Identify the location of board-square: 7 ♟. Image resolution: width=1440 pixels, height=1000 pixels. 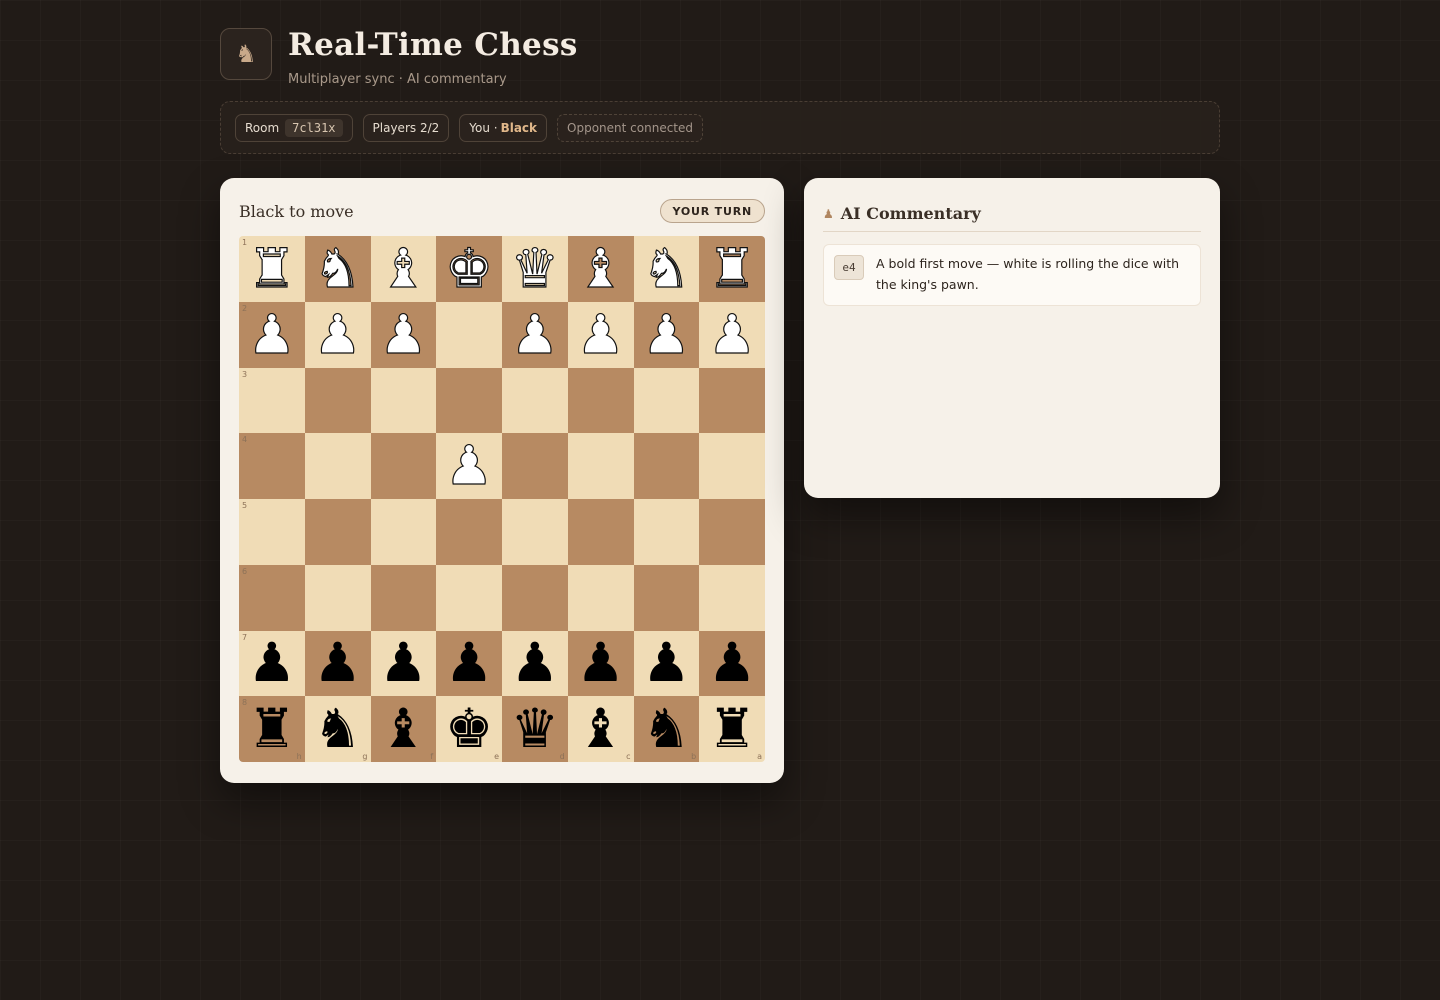
(272, 663).